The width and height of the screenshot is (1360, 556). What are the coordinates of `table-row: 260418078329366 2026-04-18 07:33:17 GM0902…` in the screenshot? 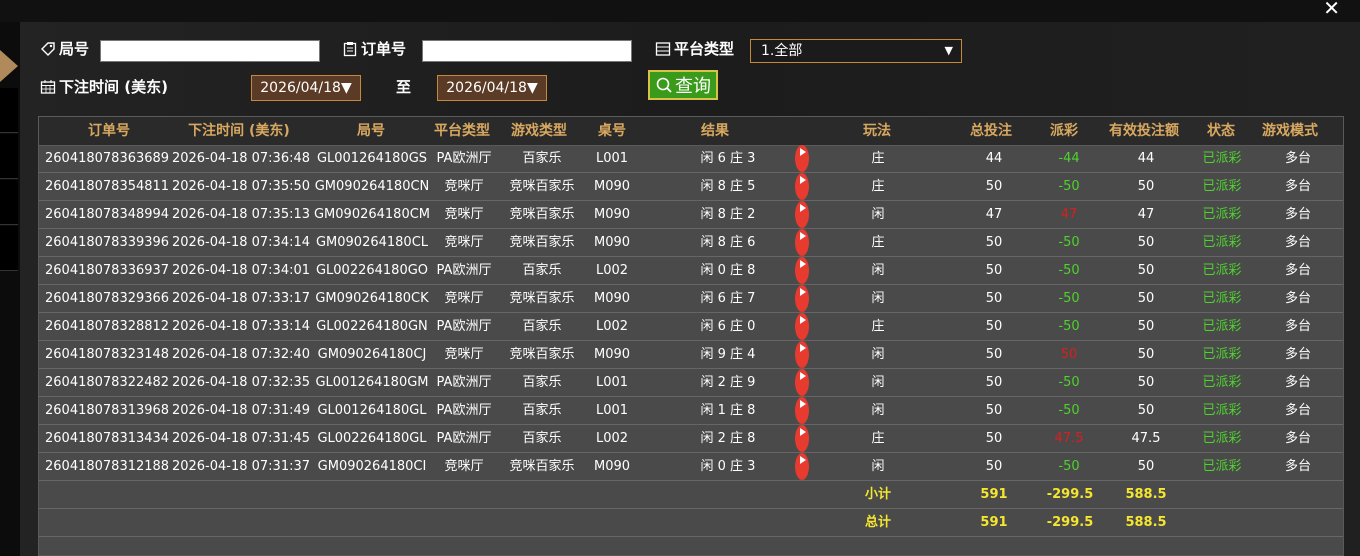 It's located at (691, 299).